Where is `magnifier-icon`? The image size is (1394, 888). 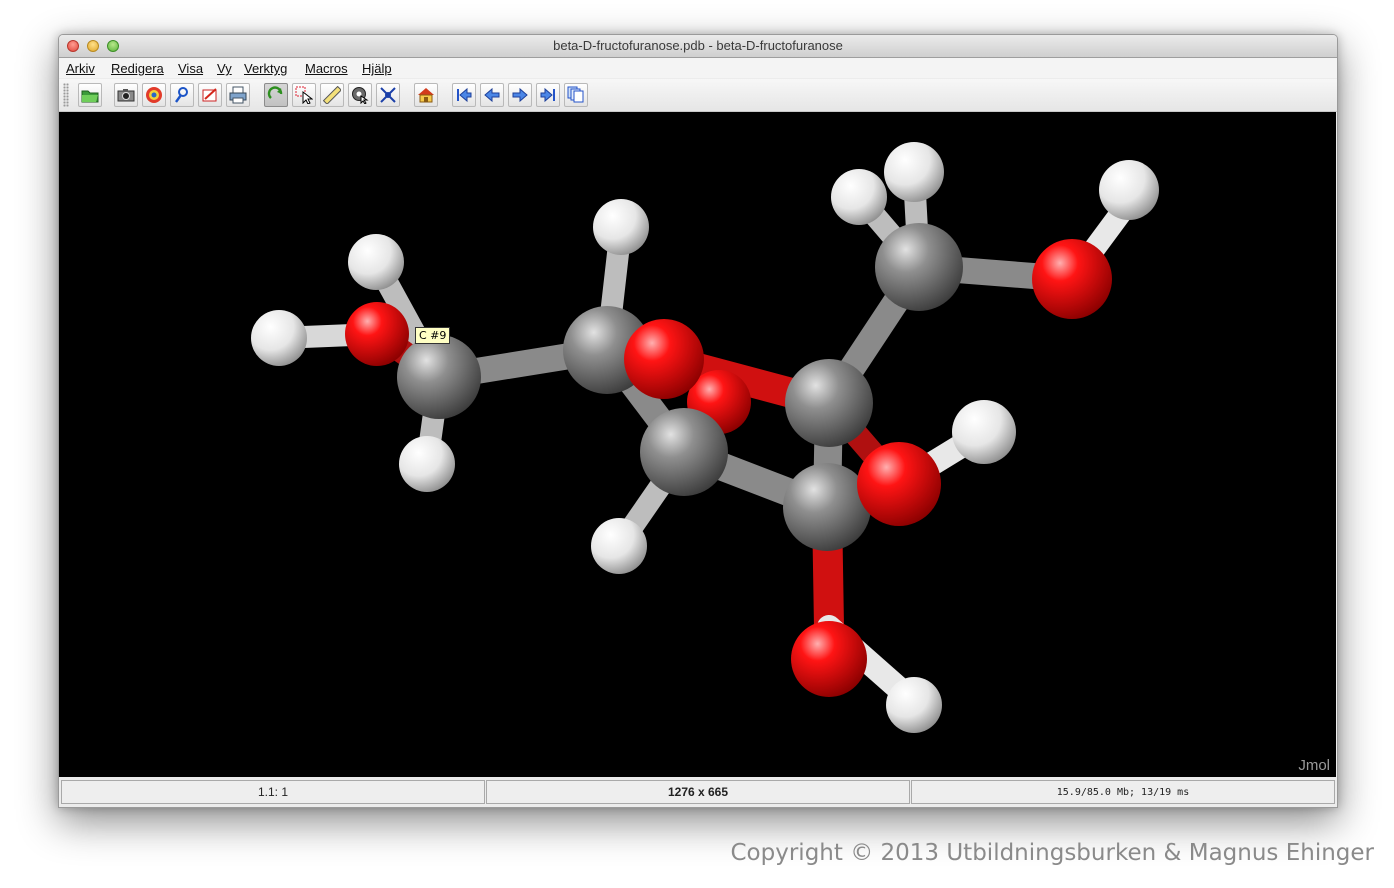 magnifier-icon is located at coordinates (181, 95).